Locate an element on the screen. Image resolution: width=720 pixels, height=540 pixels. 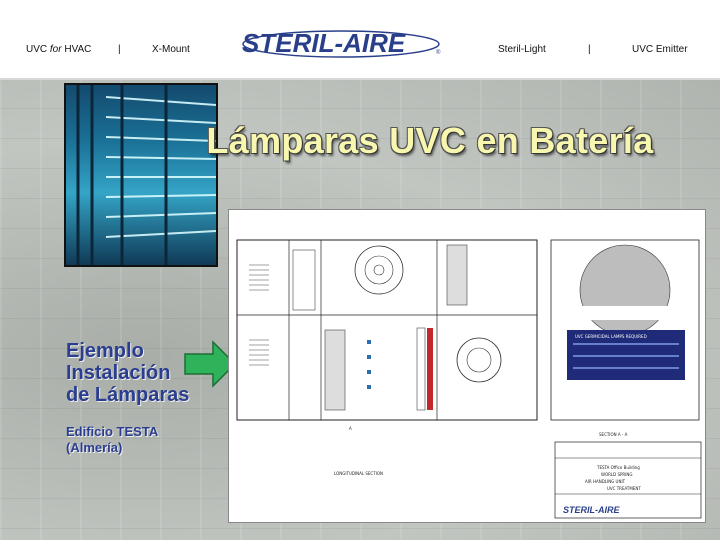
example-heading: Ejemplo Instalación de Lámparas is located at coordinates (146, 373).